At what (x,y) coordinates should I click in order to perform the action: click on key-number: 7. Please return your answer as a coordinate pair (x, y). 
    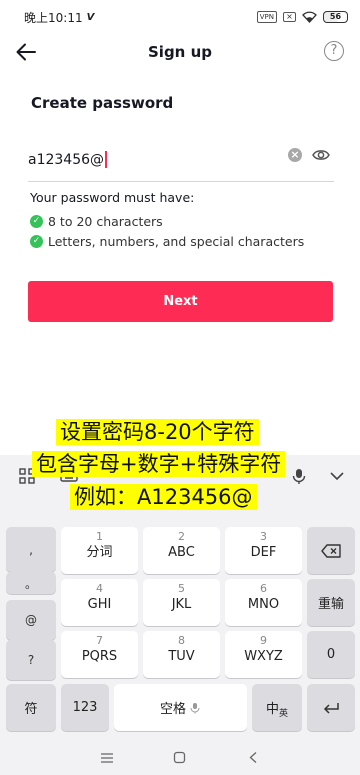
    Looking at the image, I should click on (99, 640).